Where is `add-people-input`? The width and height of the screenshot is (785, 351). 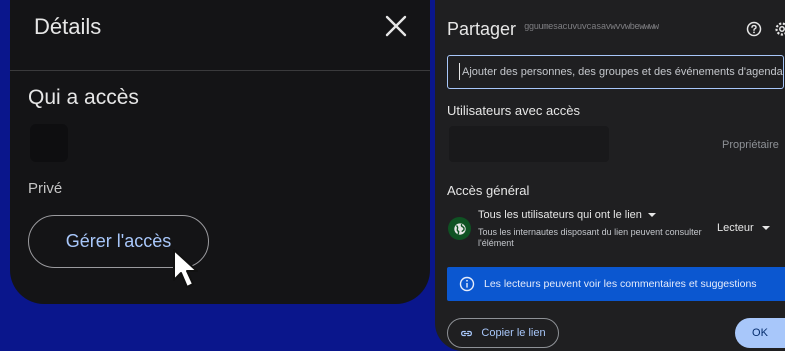 add-people-input is located at coordinates (615, 72).